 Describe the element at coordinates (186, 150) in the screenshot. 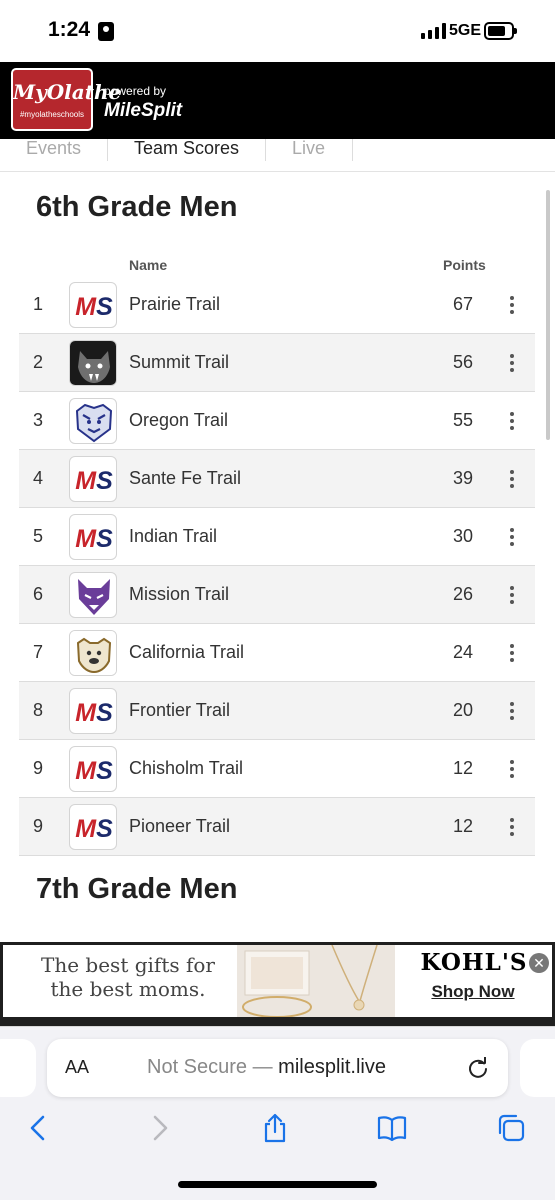

I see `tab-team-scores: Team Scores` at that location.